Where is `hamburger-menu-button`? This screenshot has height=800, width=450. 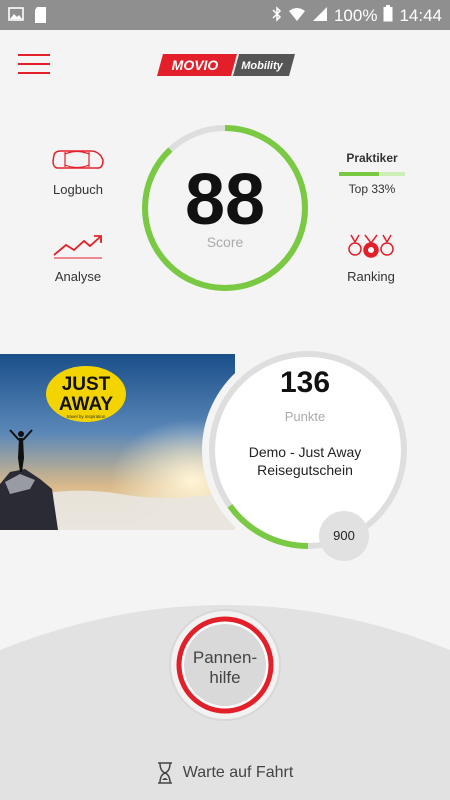
hamburger-menu-button is located at coordinates (34, 66).